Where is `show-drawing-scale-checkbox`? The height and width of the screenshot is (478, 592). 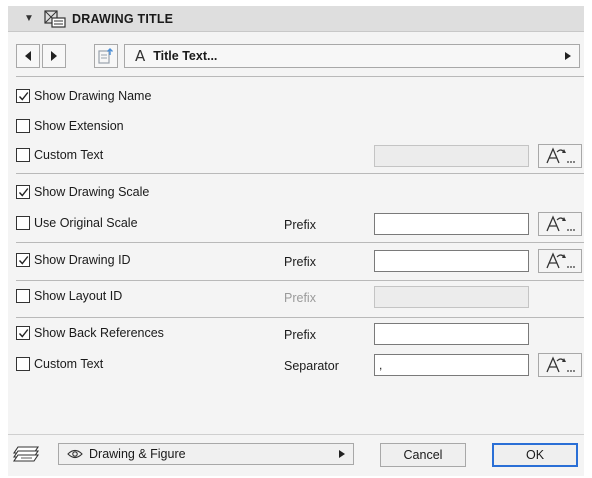 show-drawing-scale-checkbox is located at coordinates (23, 192).